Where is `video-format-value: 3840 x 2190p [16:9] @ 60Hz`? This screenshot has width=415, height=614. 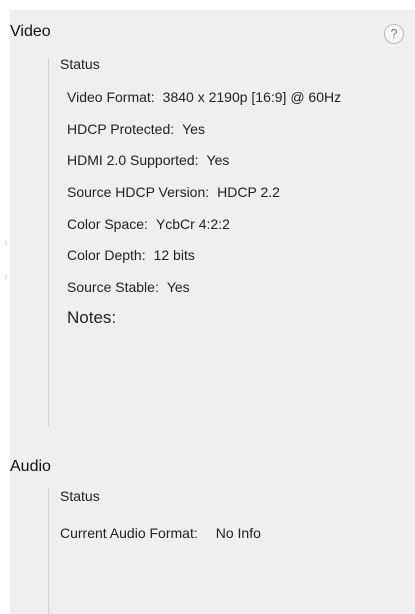
video-format-value: 3840 x 2190p [16:9] @ 60Hz is located at coordinates (252, 97).